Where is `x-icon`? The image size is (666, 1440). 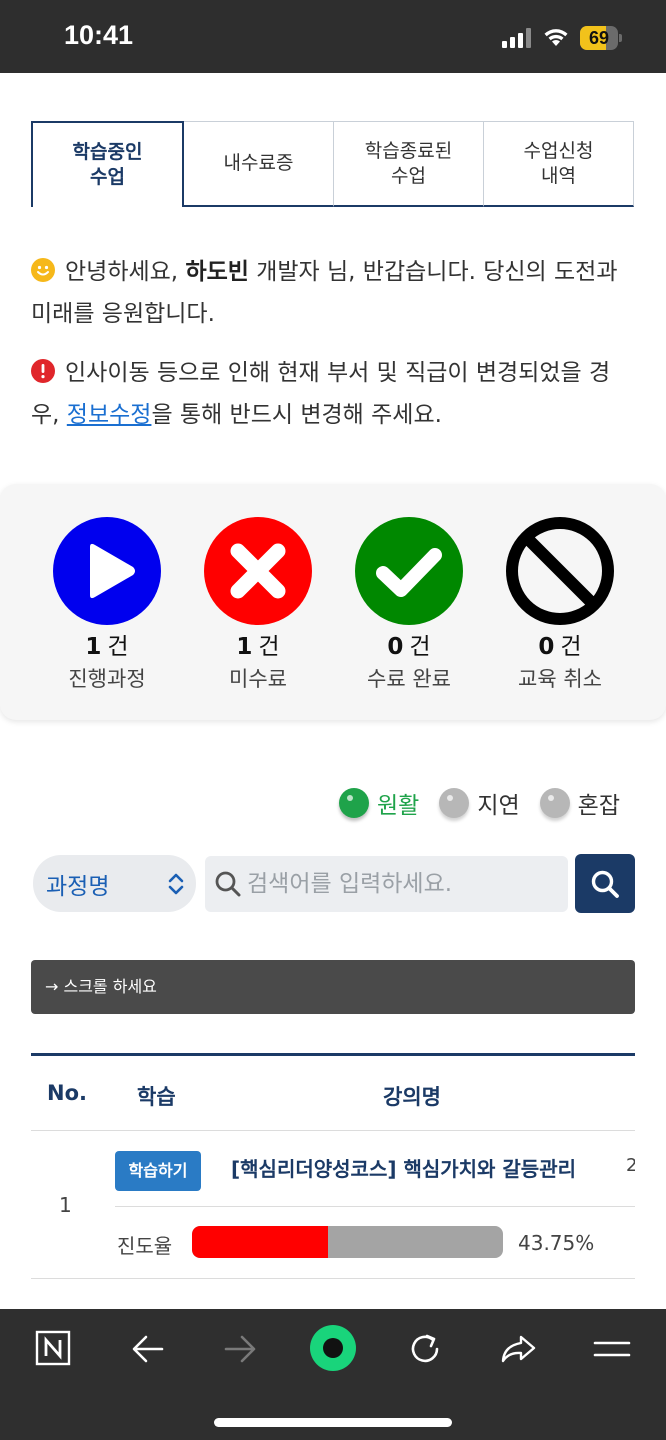
x-icon is located at coordinates (258, 571).